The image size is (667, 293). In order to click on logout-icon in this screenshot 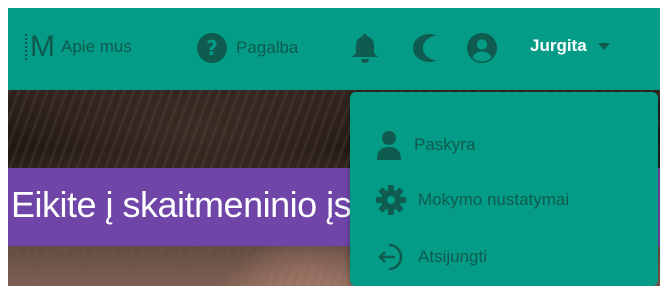, I will do `click(391, 257)`.